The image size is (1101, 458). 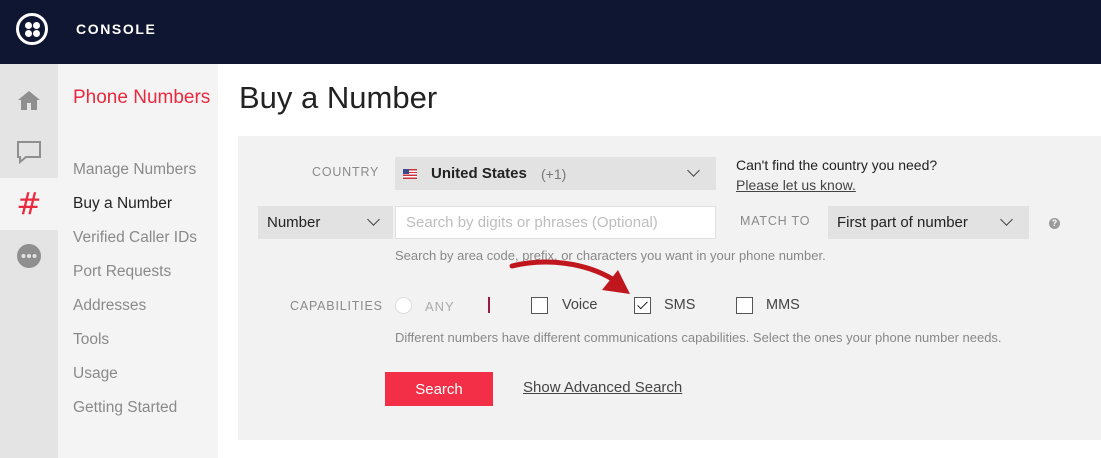 I want to click on rail-more, so click(x=29, y=256).